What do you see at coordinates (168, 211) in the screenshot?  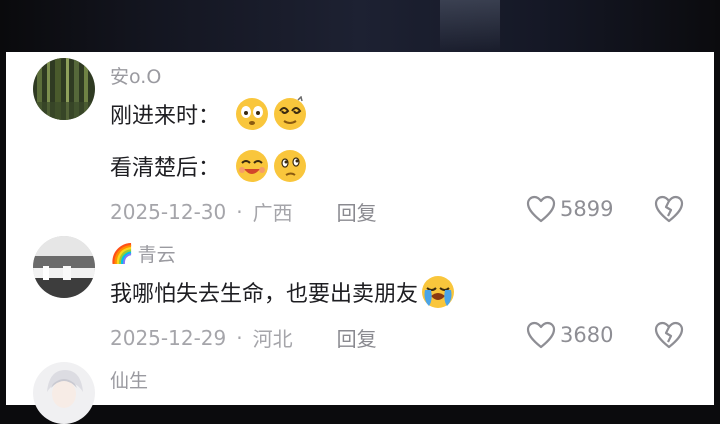 I see `comment-date: 2025-12-30` at bounding box center [168, 211].